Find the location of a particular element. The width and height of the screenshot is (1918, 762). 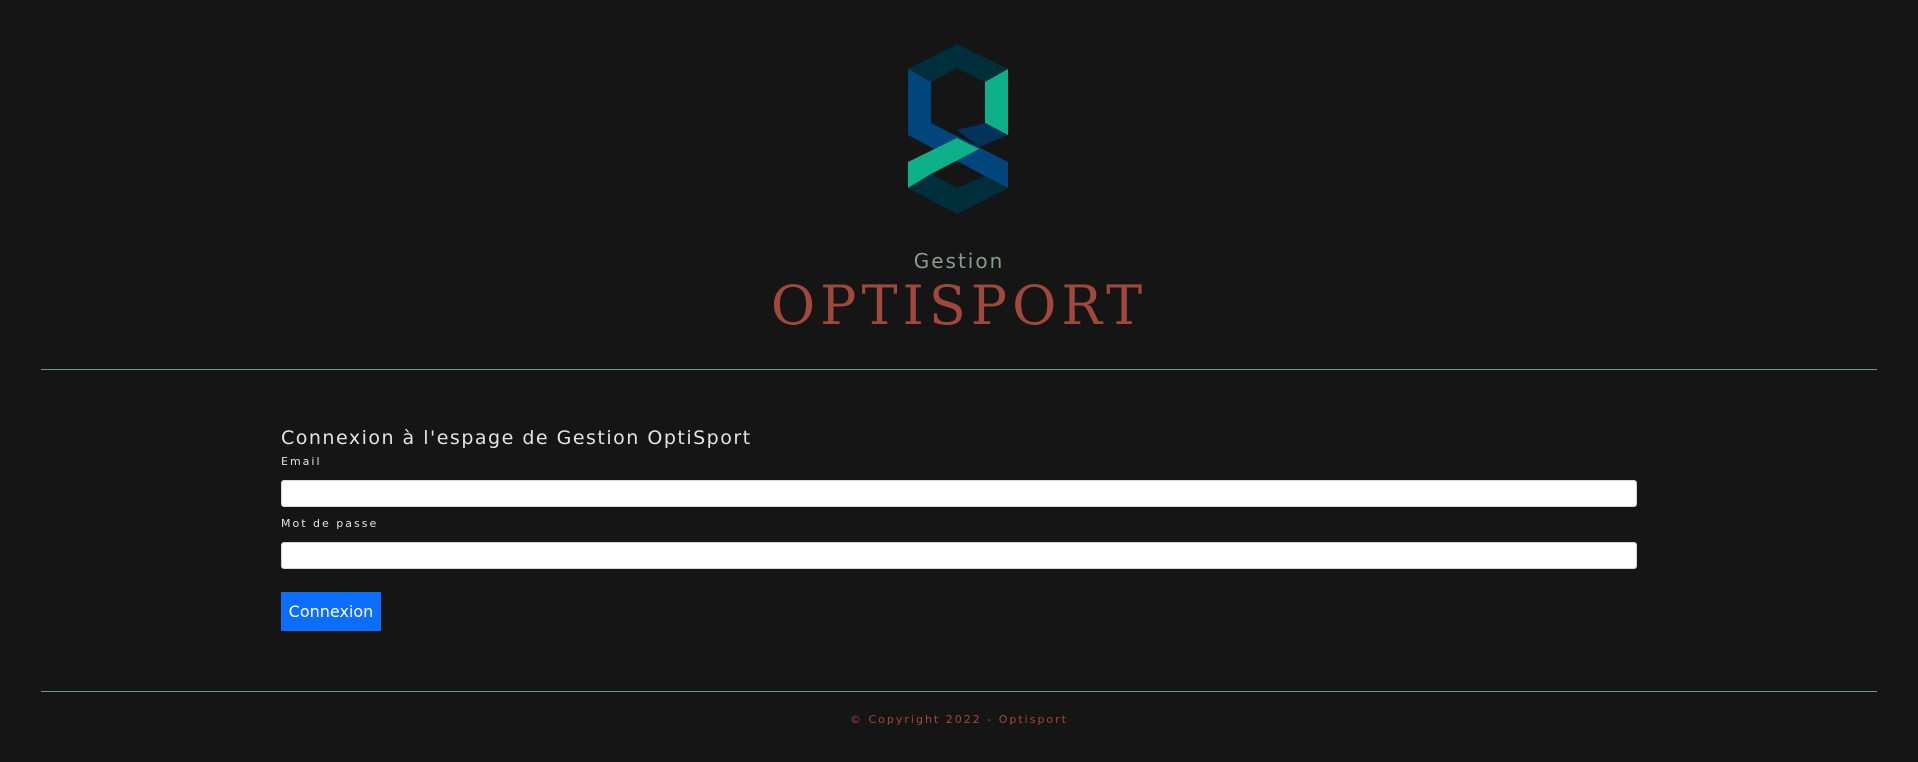

email-field is located at coordinates (959, 493).